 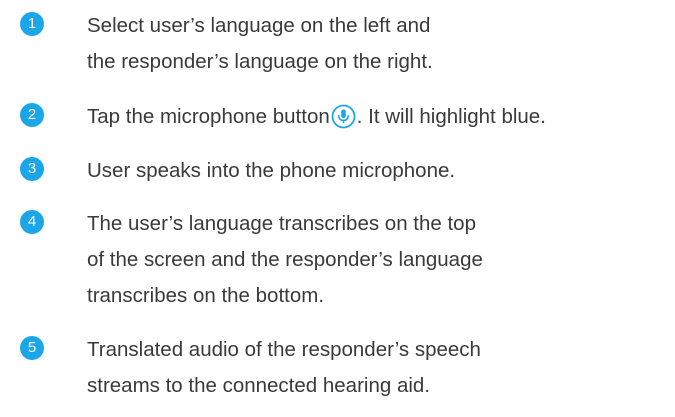 I want to click on step-text-line: transcribes on the bottom., so click(x=206, y=295).